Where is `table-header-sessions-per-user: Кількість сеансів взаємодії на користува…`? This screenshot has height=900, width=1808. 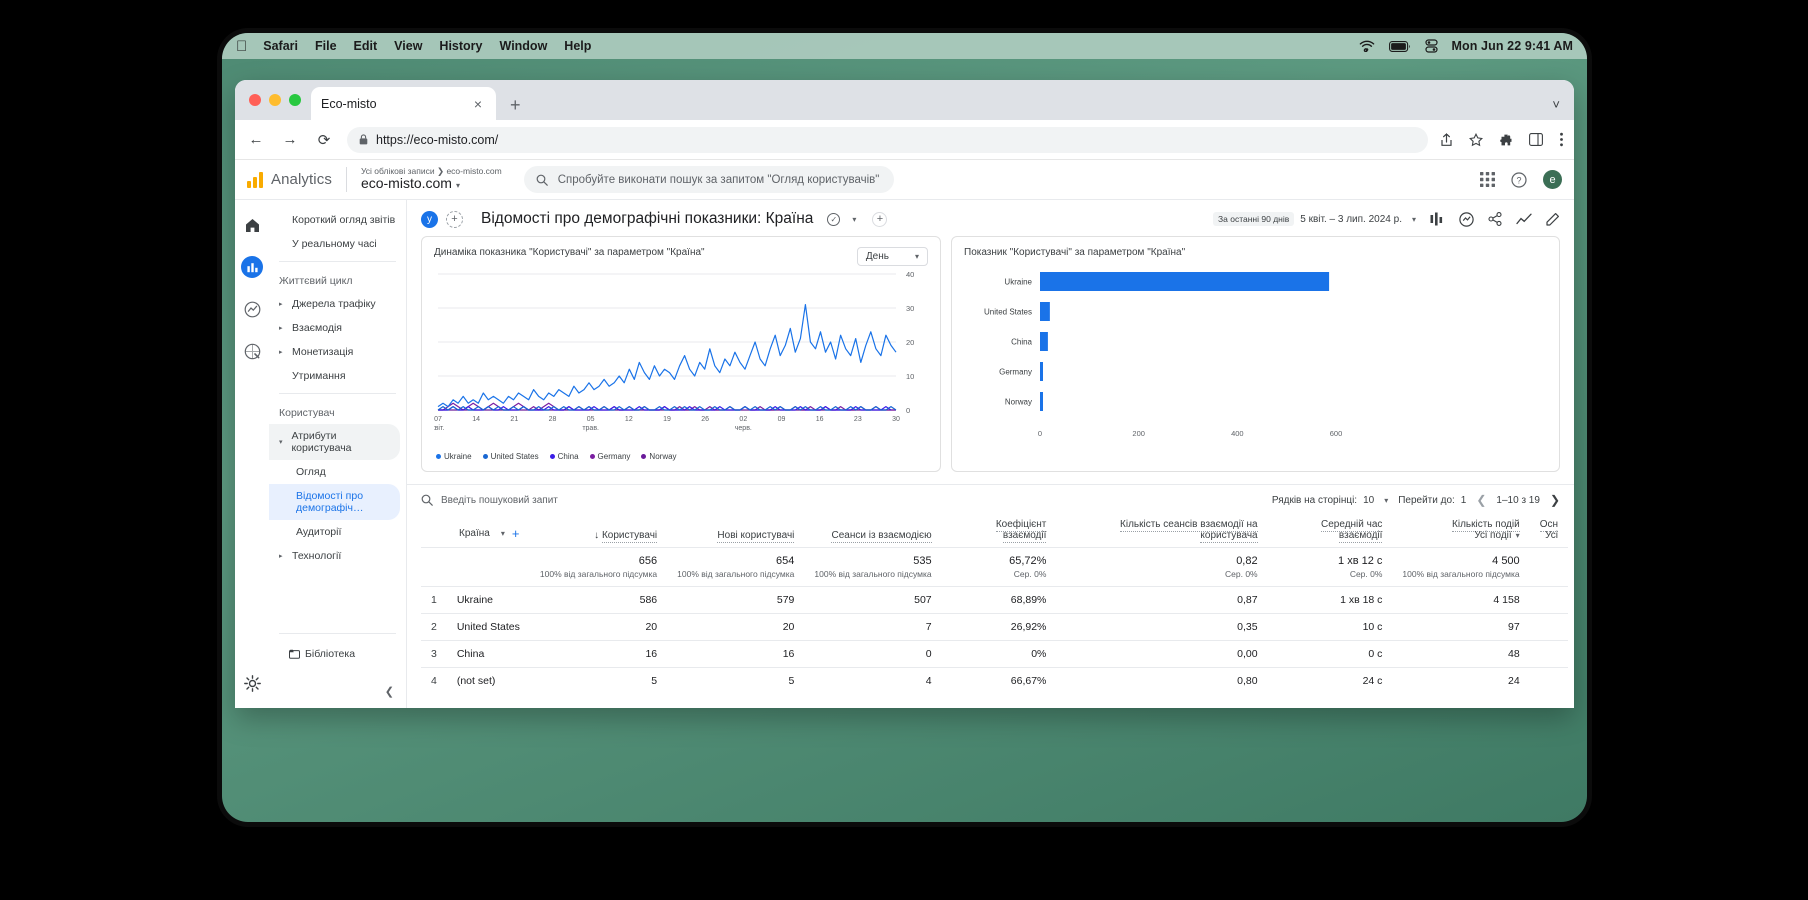 table-header-sessions-per-user: Кількість сеансів взаємодії на користува… is located at coordinates (1162, 531).